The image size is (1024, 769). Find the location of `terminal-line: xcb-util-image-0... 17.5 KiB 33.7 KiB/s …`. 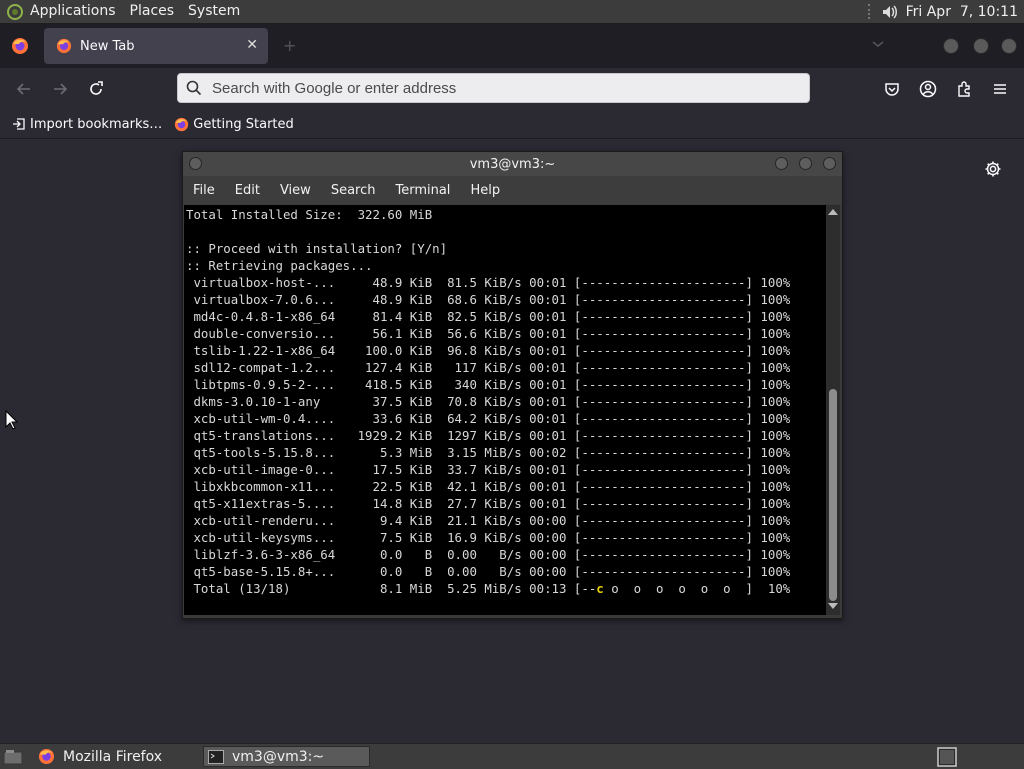

terminal-line: xcb-util-image-0... 17.5 KiB 33.7 KiB/s … is located at coordinates (488, 469).